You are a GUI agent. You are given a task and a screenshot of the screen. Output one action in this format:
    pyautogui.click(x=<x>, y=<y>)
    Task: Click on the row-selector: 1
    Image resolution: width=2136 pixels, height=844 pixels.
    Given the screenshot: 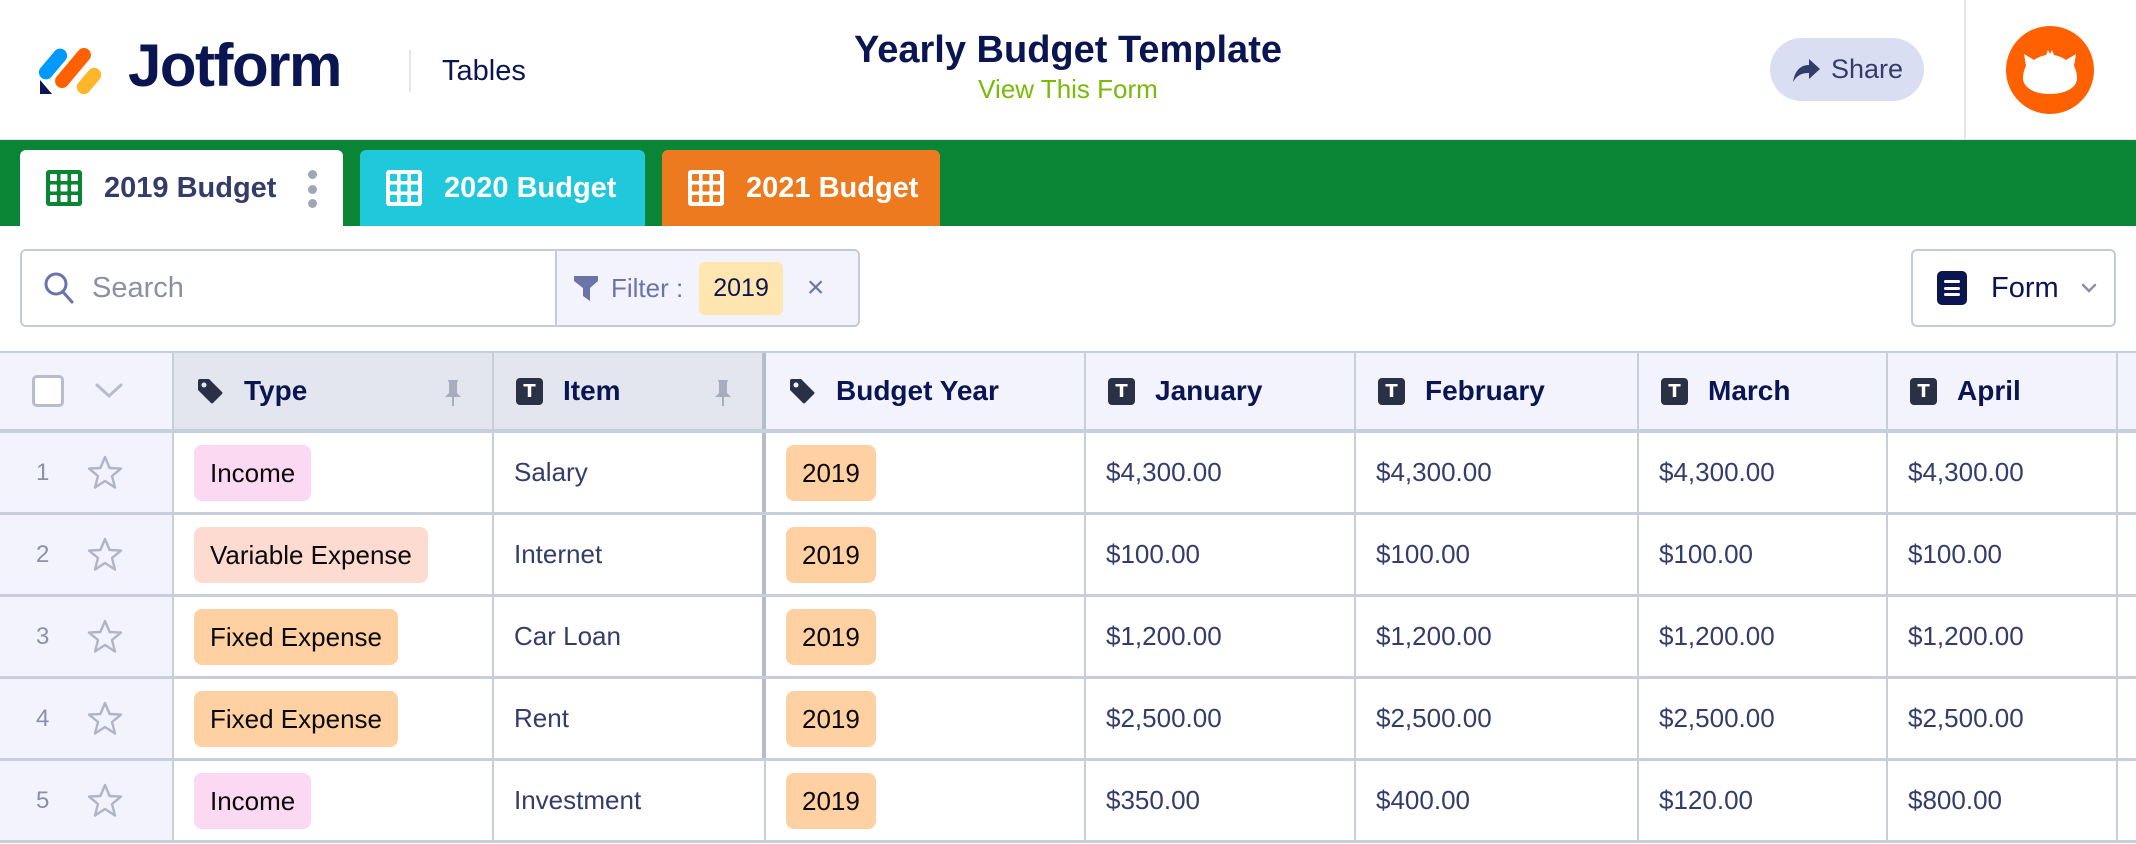 What is the action you would take?
    pyautogui.click(x=87, y=472)
    